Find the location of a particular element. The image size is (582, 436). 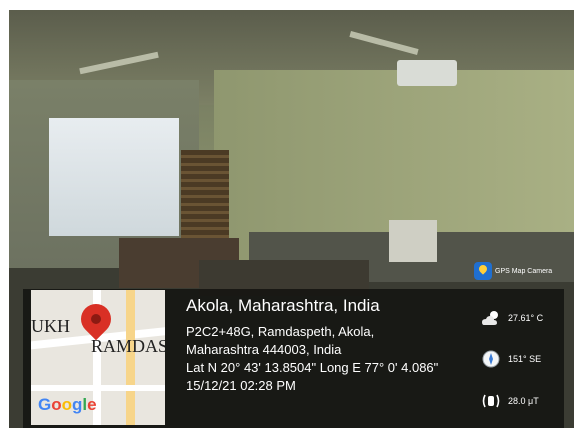

weather-cloud-sun-icon is located at coordinates (491, 318).